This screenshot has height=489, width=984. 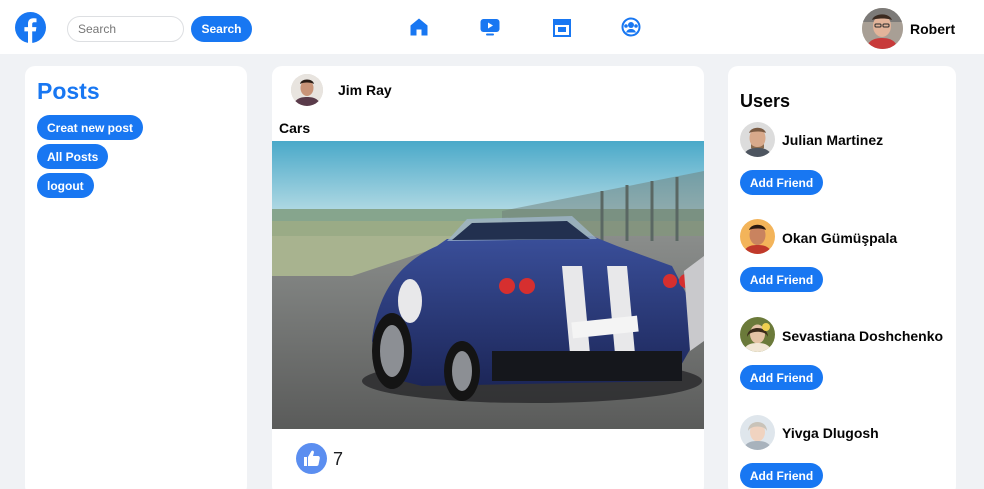 I want to click on profile-avatar, so click(x=882, y=28).